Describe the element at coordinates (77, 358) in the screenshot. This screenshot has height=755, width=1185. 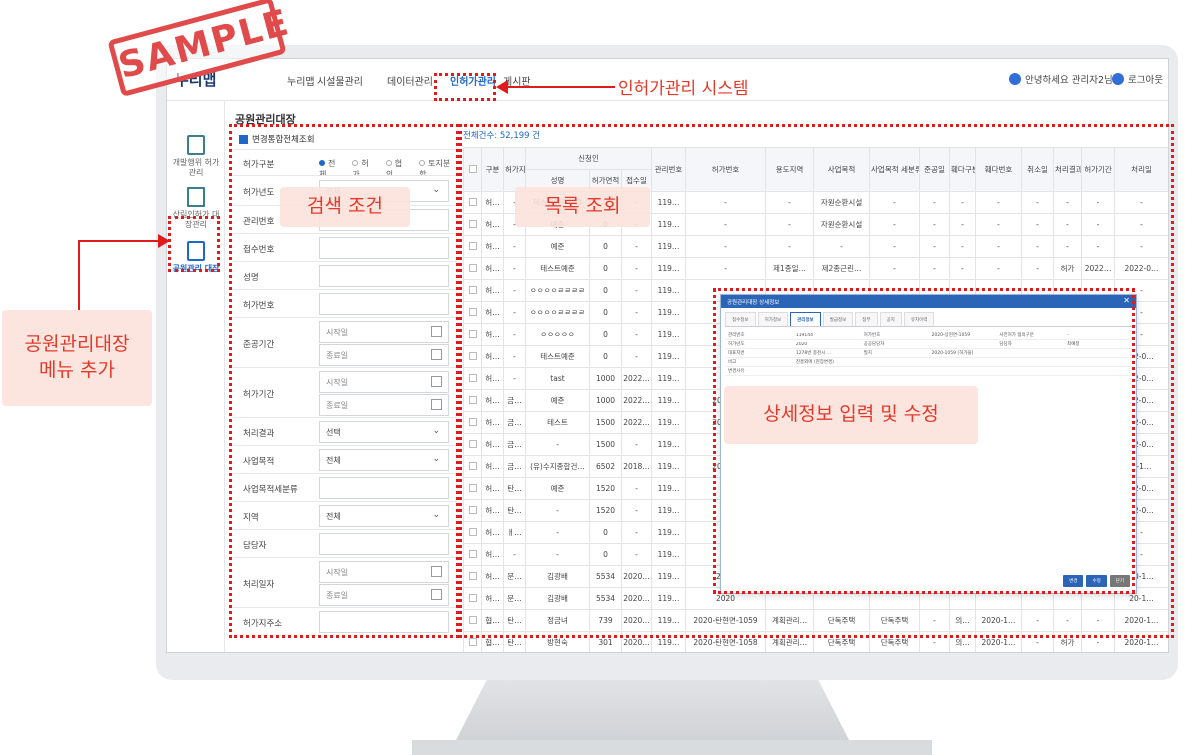
I see `callout-menu: 공원관리대장 메뉴 추가` at that location.